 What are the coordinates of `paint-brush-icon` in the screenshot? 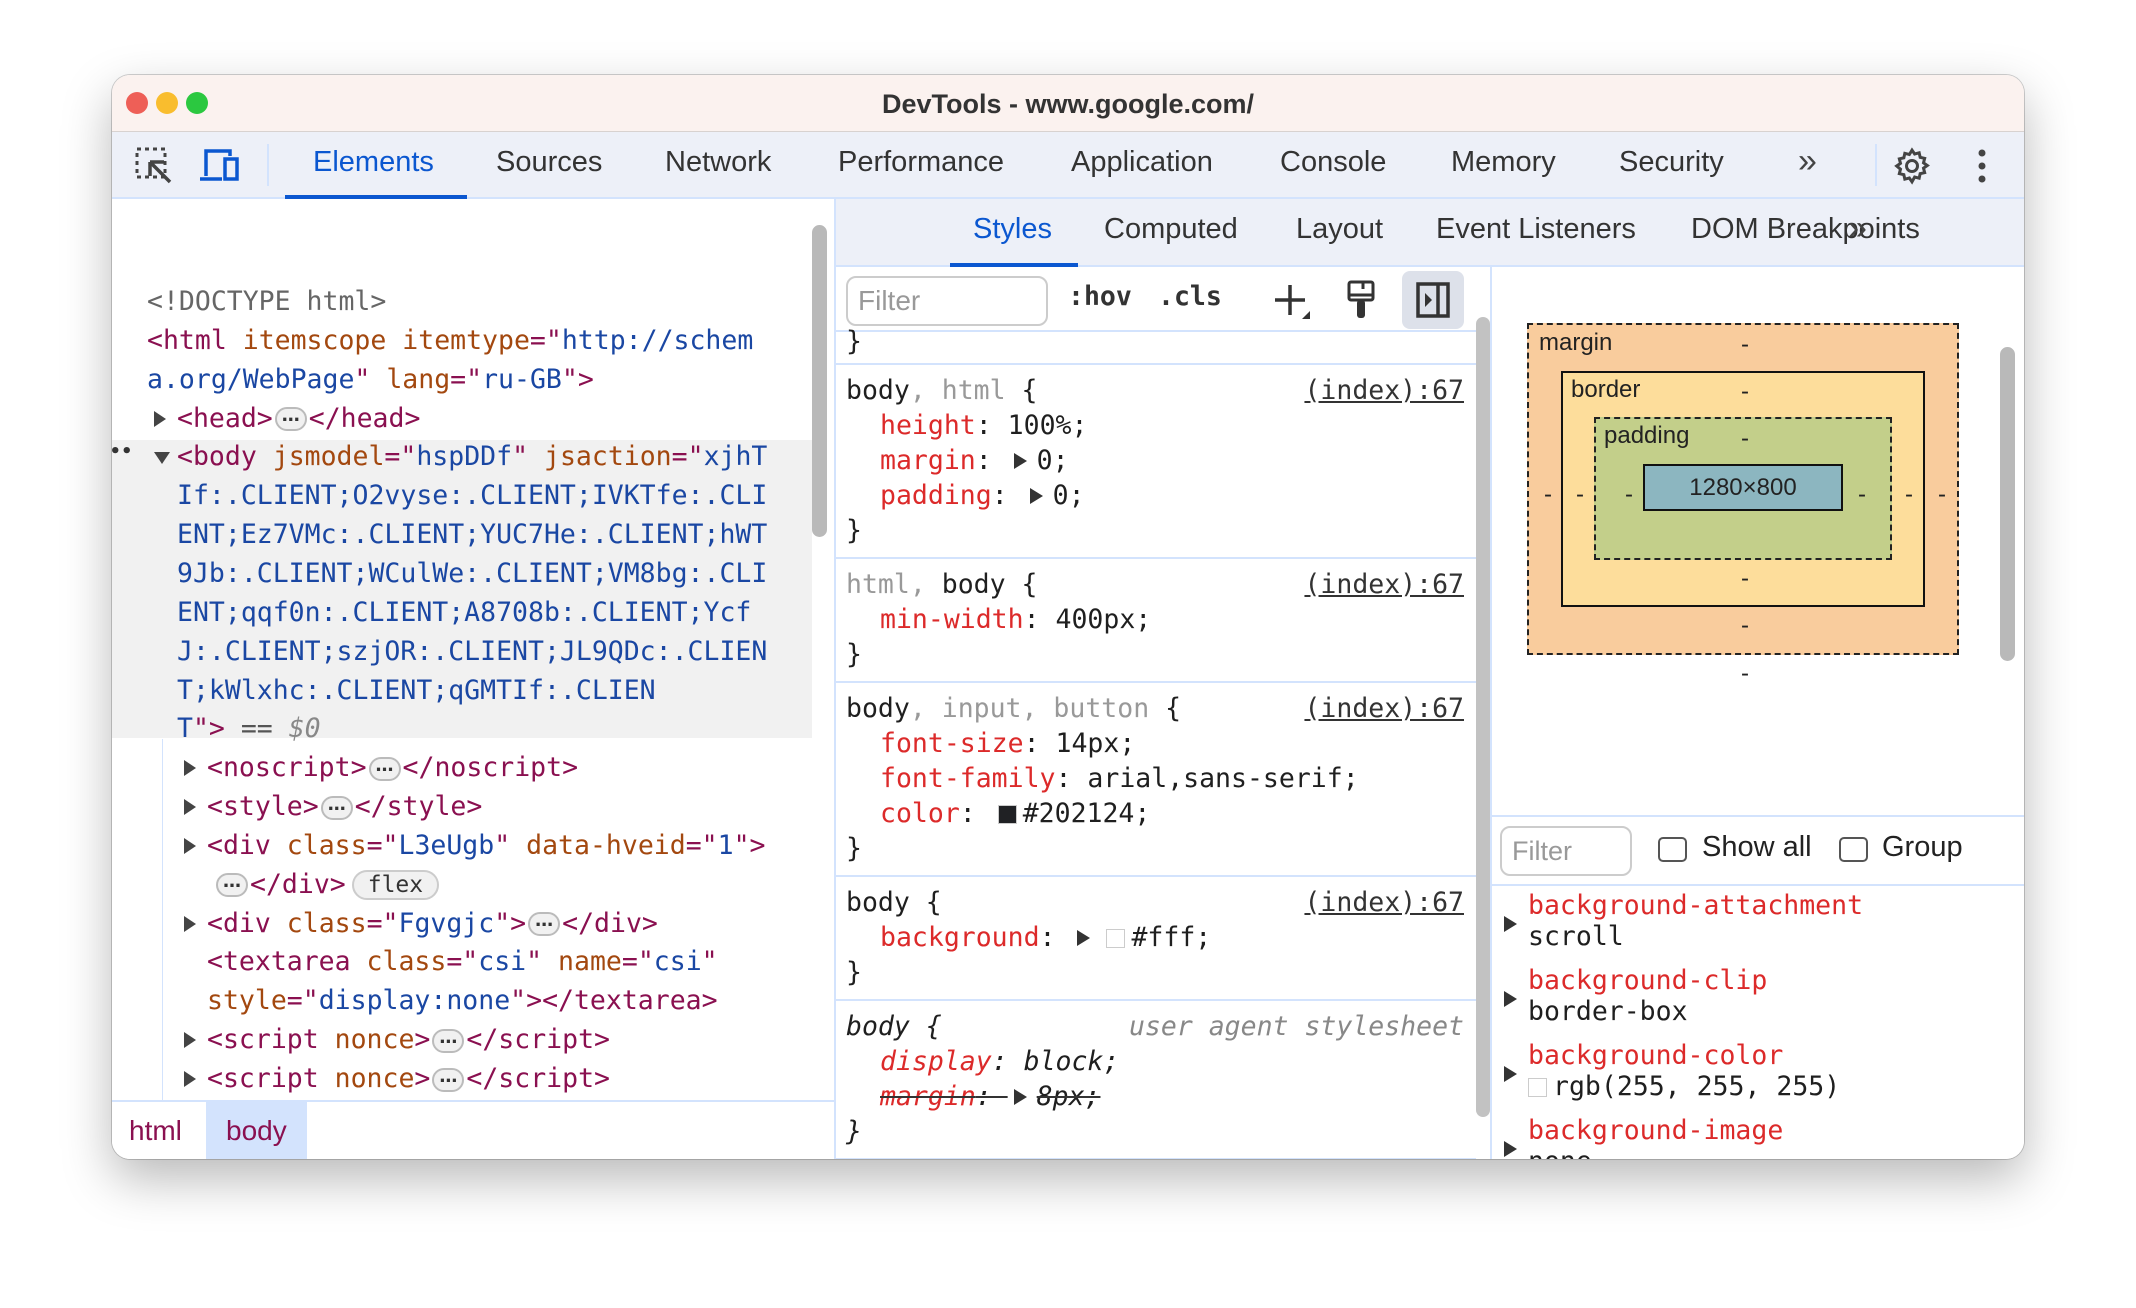 It's located at (1361, 300).